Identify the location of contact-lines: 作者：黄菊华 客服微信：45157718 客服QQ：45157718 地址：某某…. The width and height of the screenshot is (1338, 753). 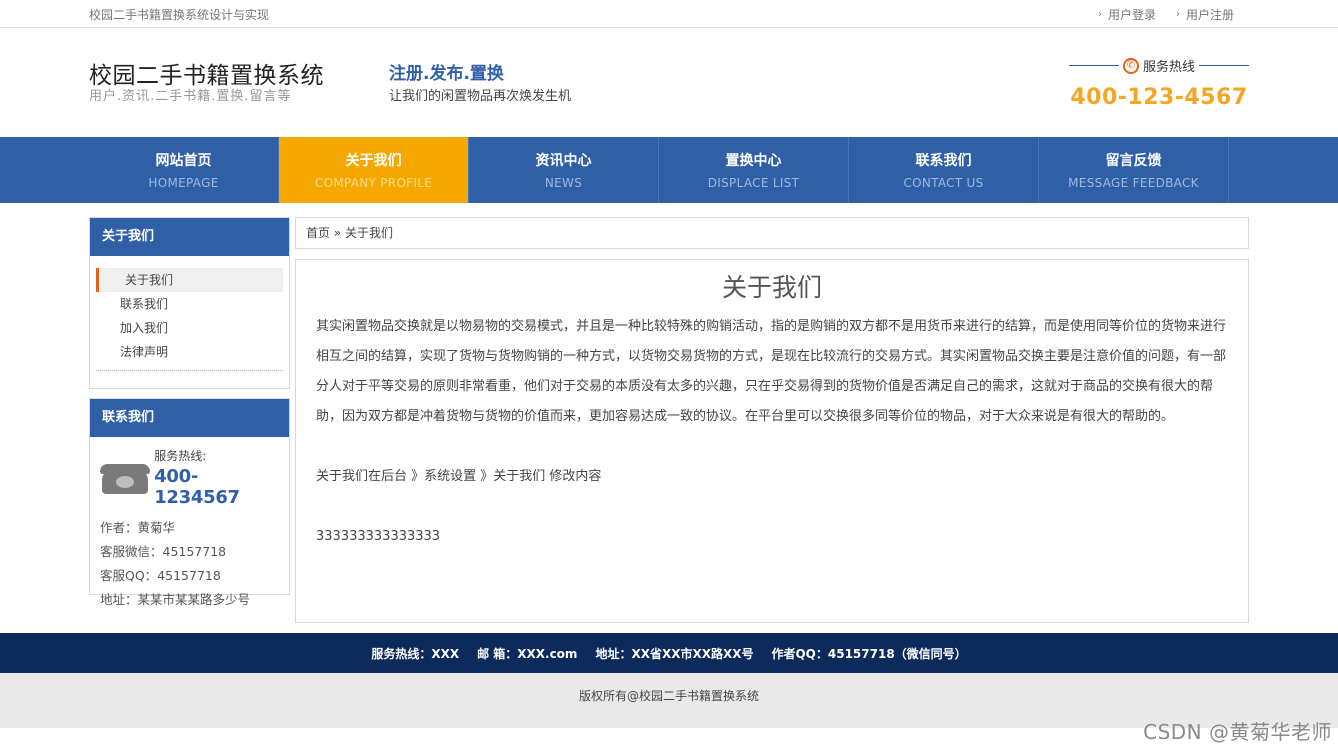
(189, 564).